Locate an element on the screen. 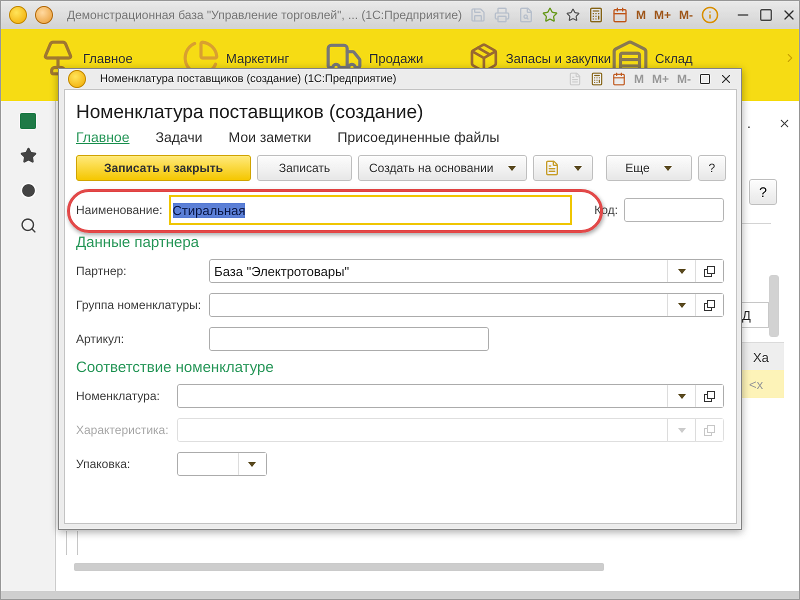 The image size is (800, 600). memory-button: M is located at coordinates (641, 15).